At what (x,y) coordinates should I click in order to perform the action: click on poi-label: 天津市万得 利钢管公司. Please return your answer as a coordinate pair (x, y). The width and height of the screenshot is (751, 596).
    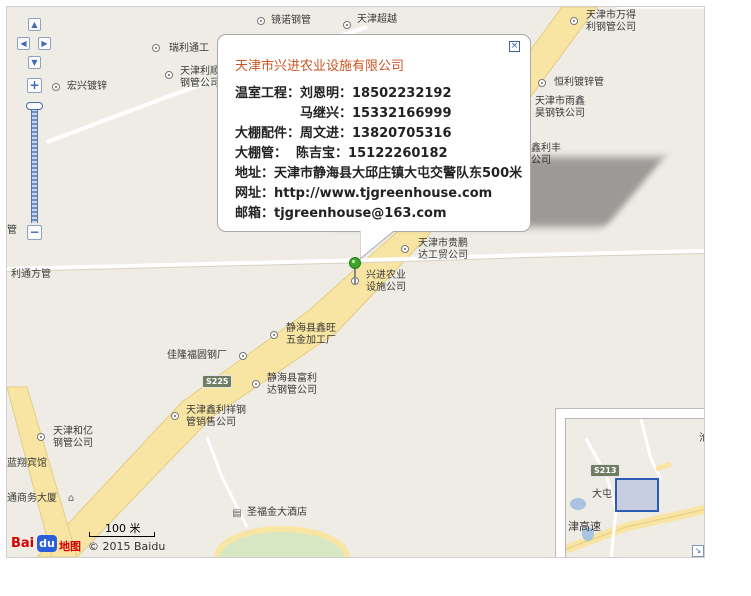
    Looking at the image, I should click on (611, 22).